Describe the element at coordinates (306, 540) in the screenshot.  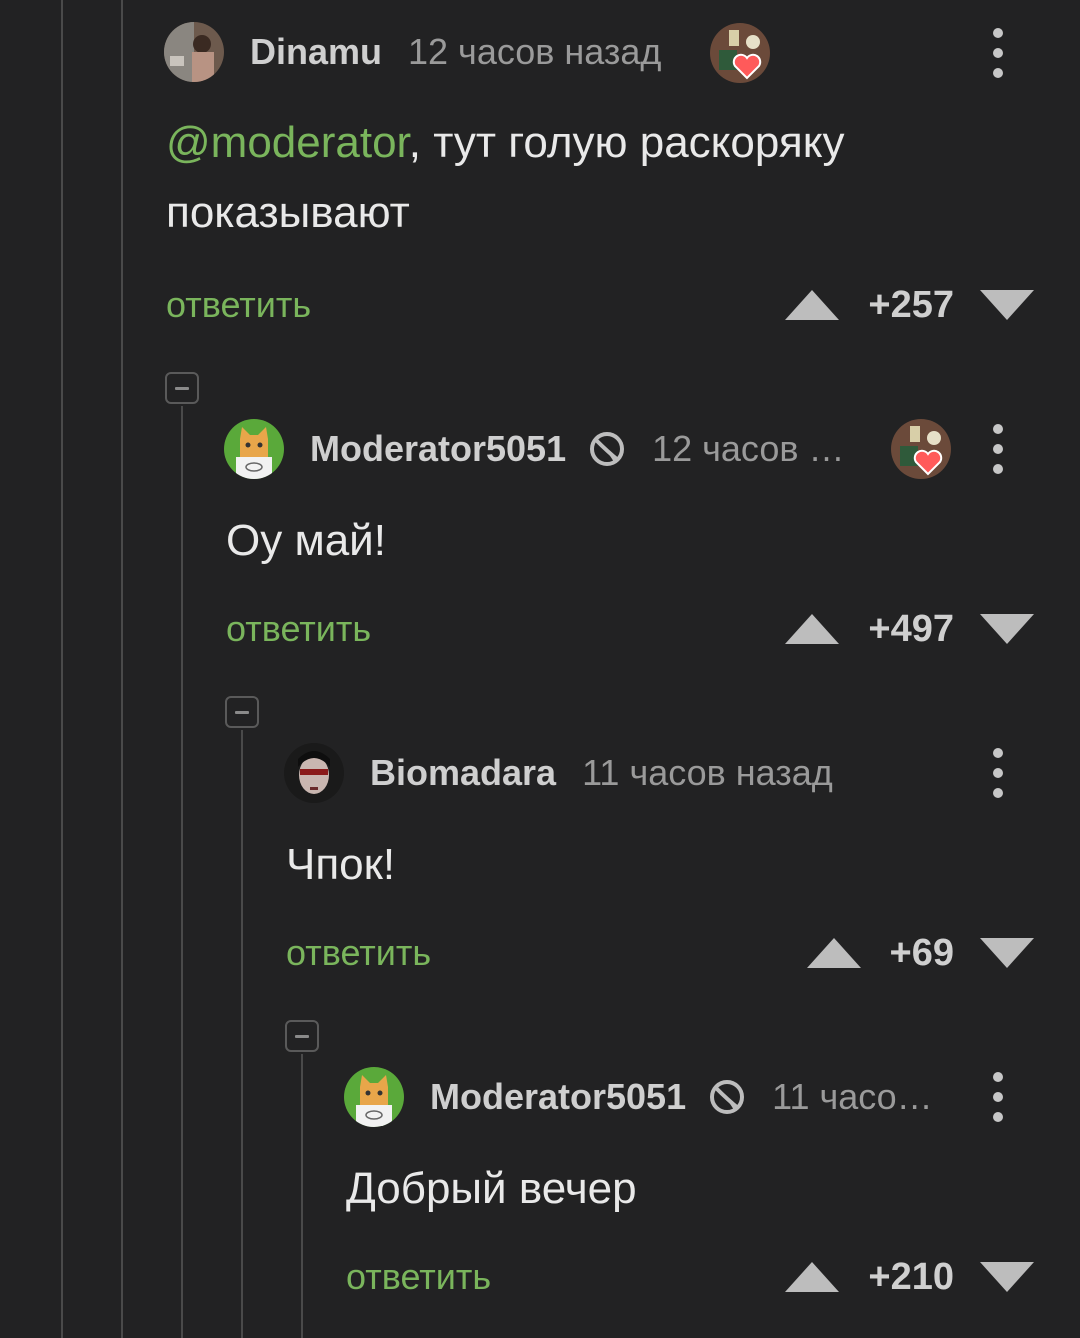
I see `comment-text: Оу май!` at that location.